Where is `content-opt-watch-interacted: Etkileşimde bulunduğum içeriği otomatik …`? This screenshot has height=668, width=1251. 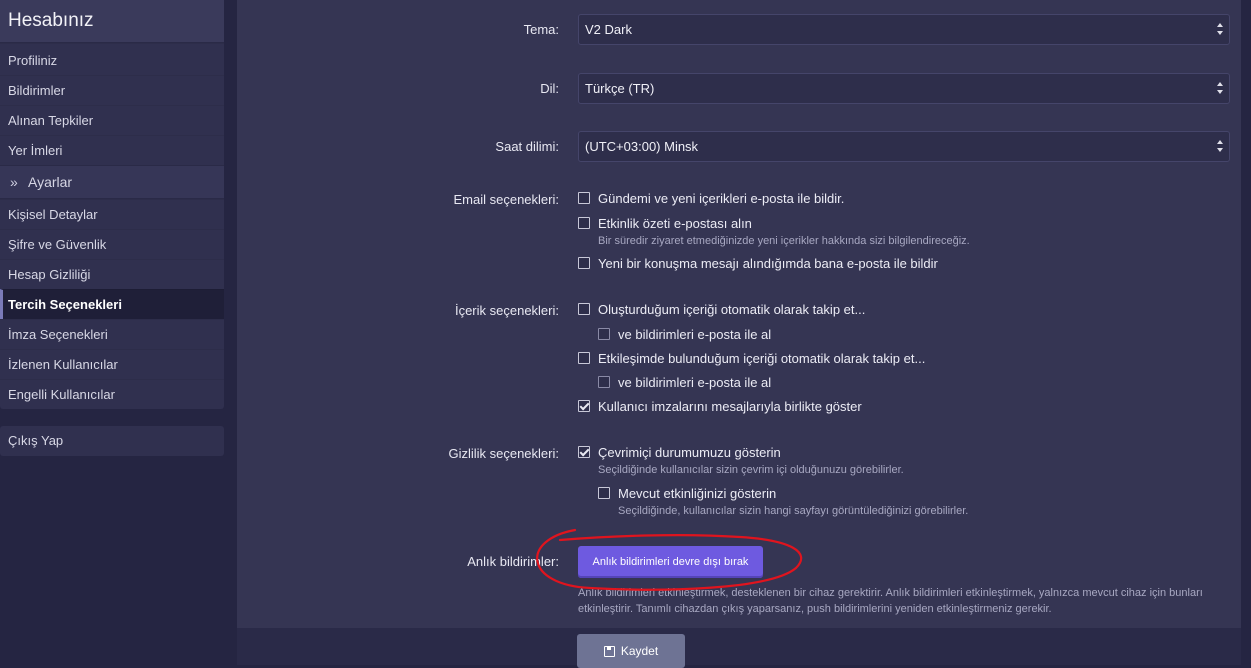 content-opt-watch-interacted: Etkileşimde bulunduğum içeriği otomatik … is located at coordinates (751, 358).